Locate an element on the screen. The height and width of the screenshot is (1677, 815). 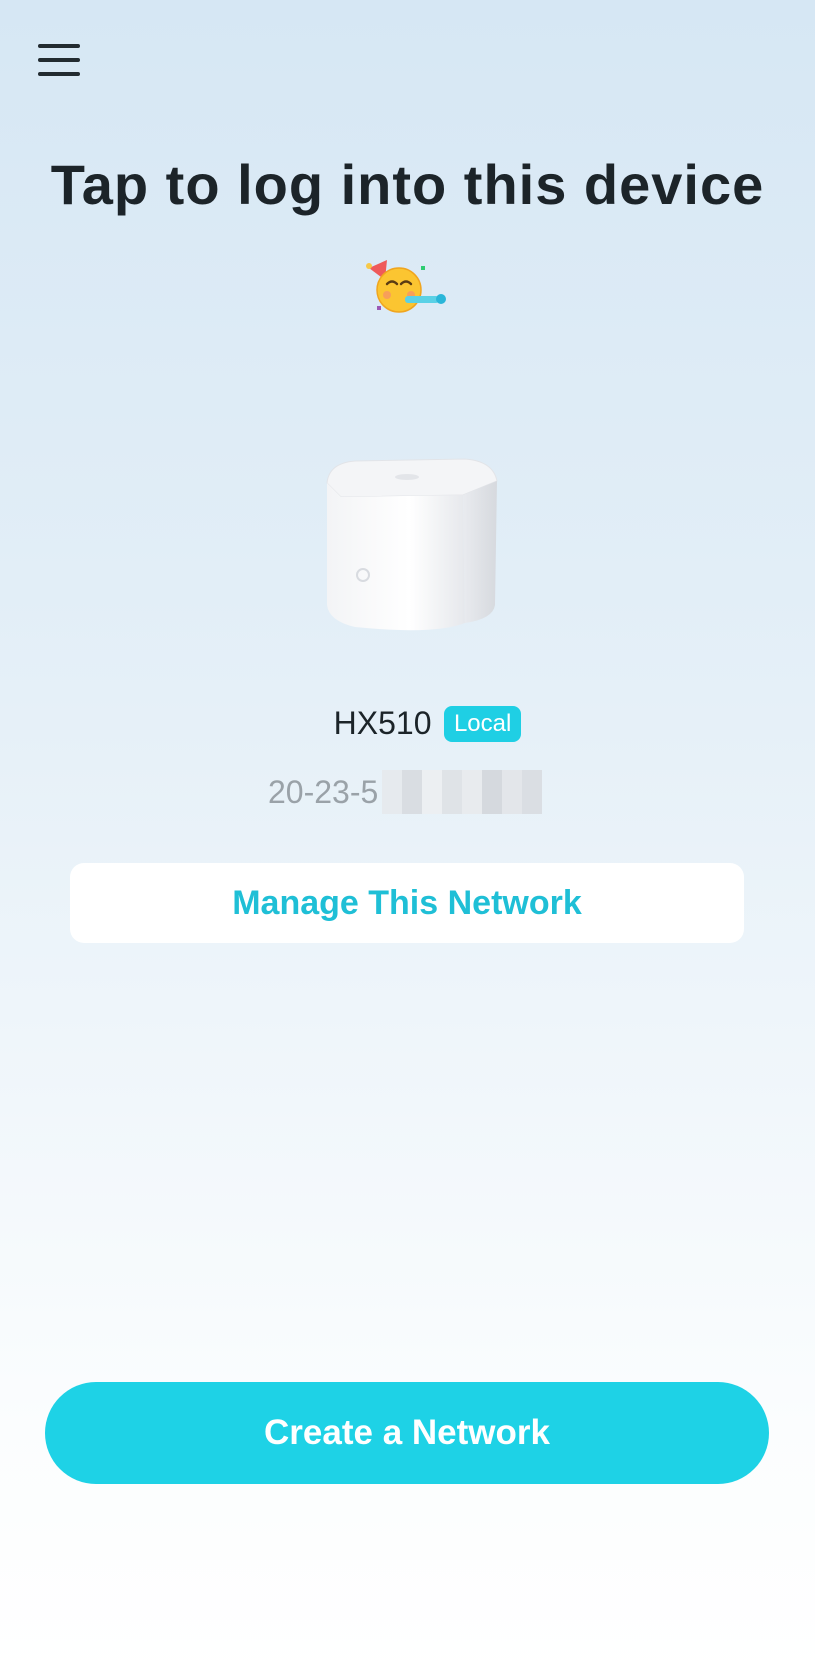
mac-address-obscured is located at coordinates (462, 792).